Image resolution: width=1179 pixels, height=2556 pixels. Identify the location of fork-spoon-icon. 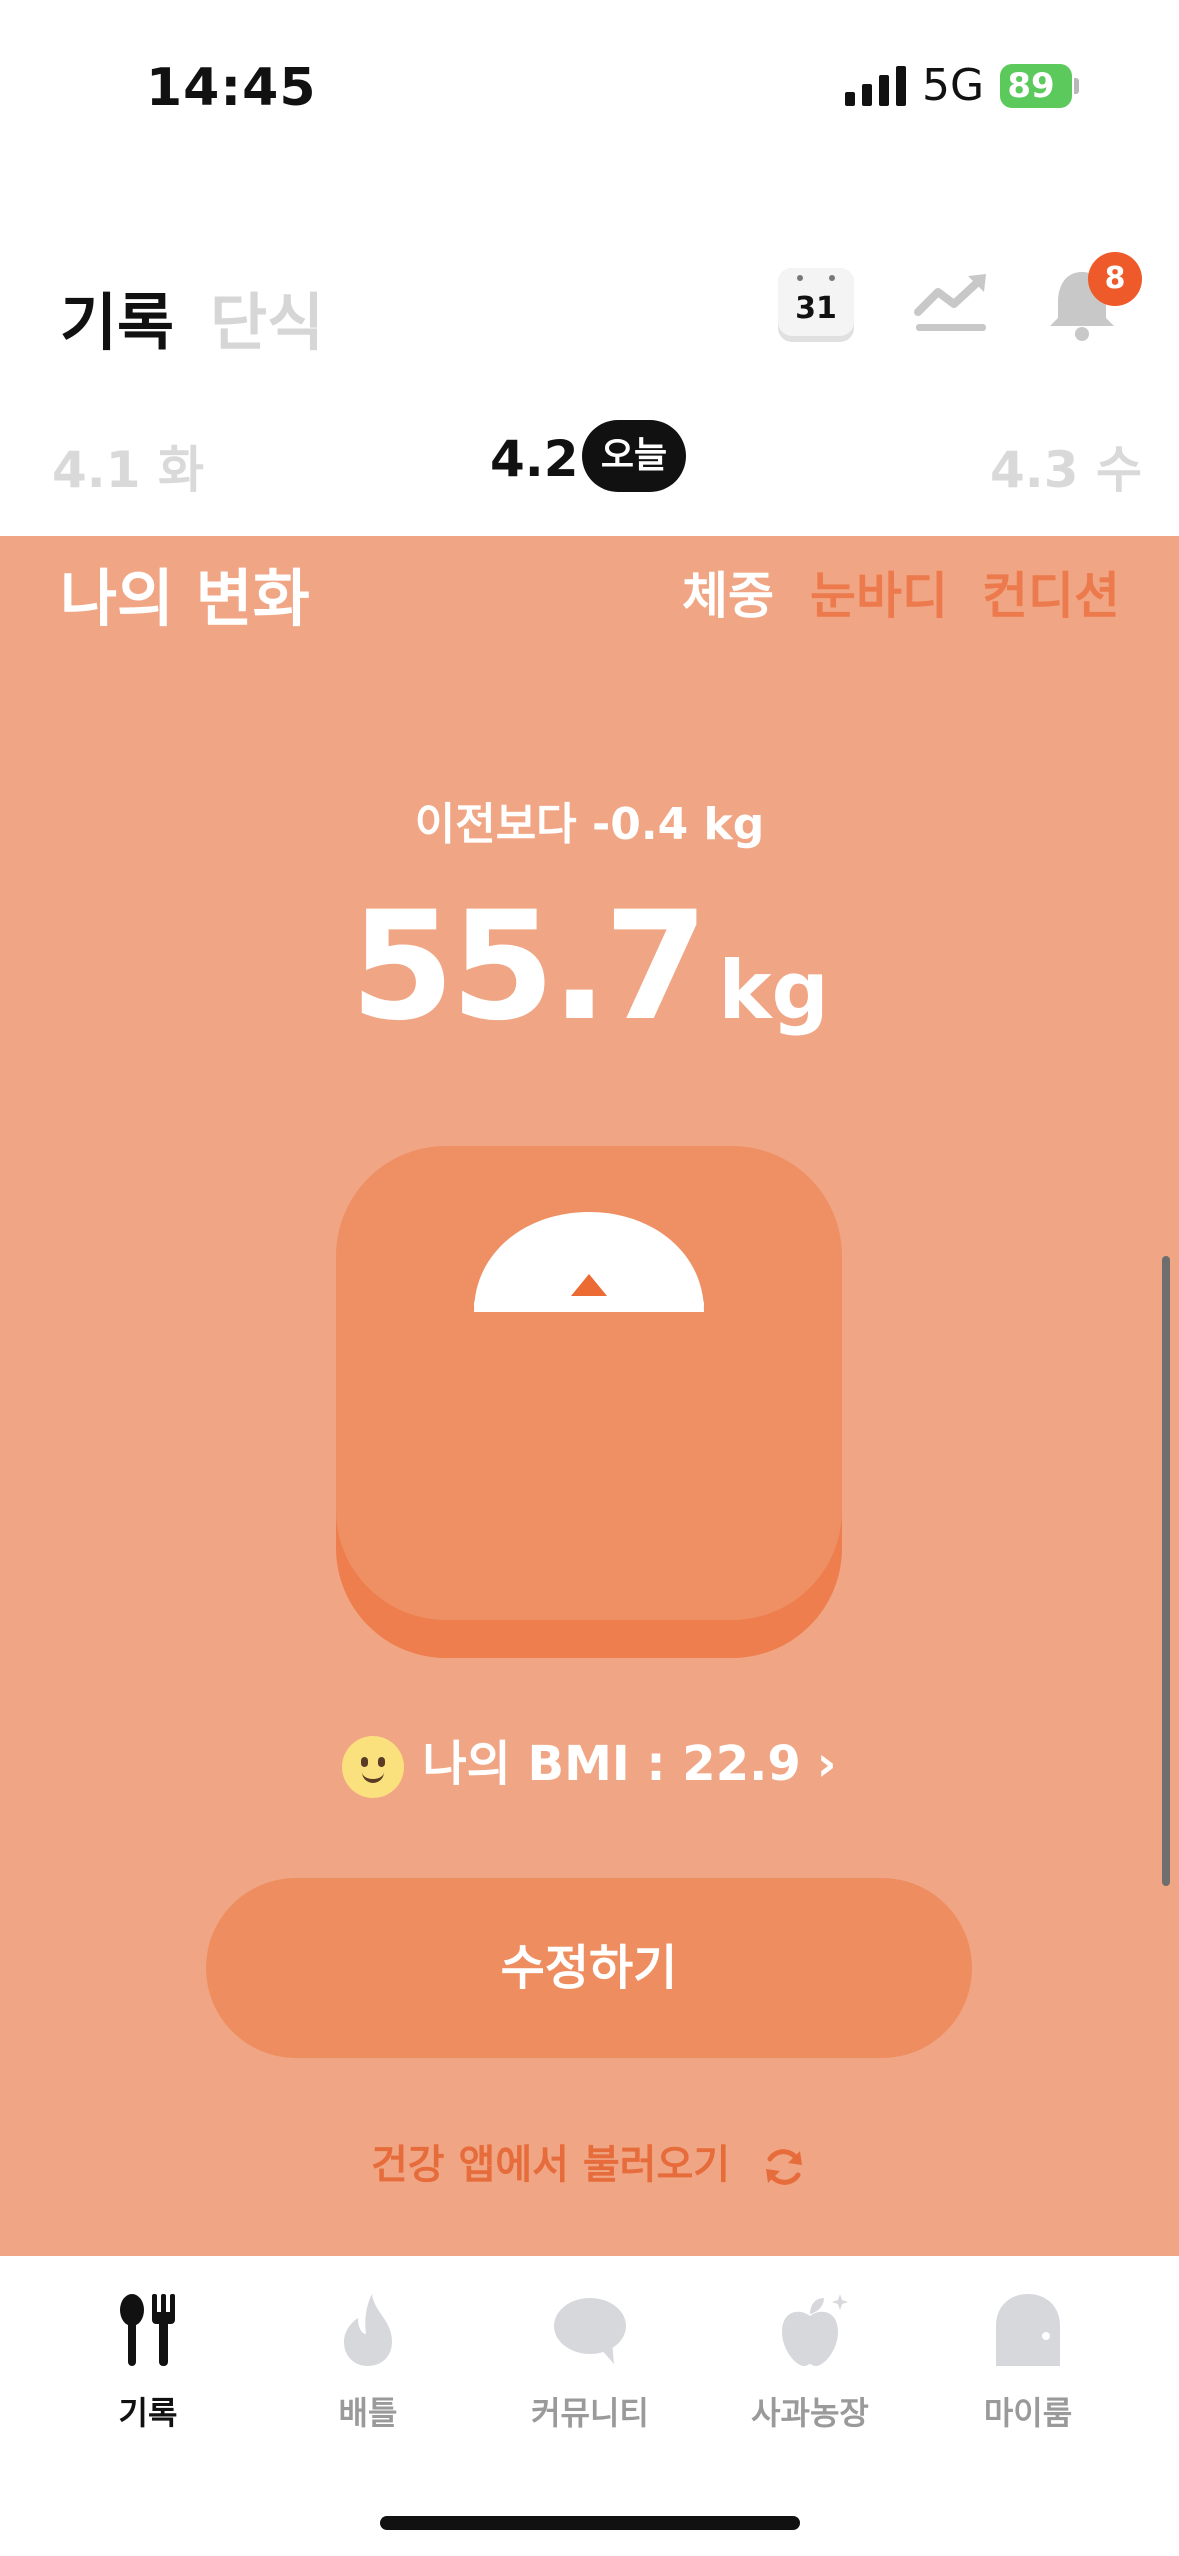
(147, 2330).